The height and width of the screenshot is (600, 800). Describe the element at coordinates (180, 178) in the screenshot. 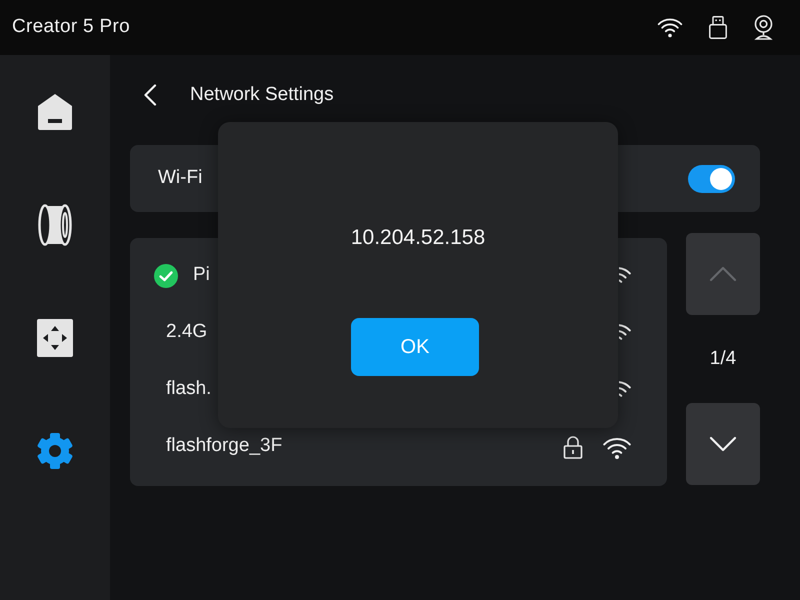

I see `wifi-label: Wi-Fi` at that location.